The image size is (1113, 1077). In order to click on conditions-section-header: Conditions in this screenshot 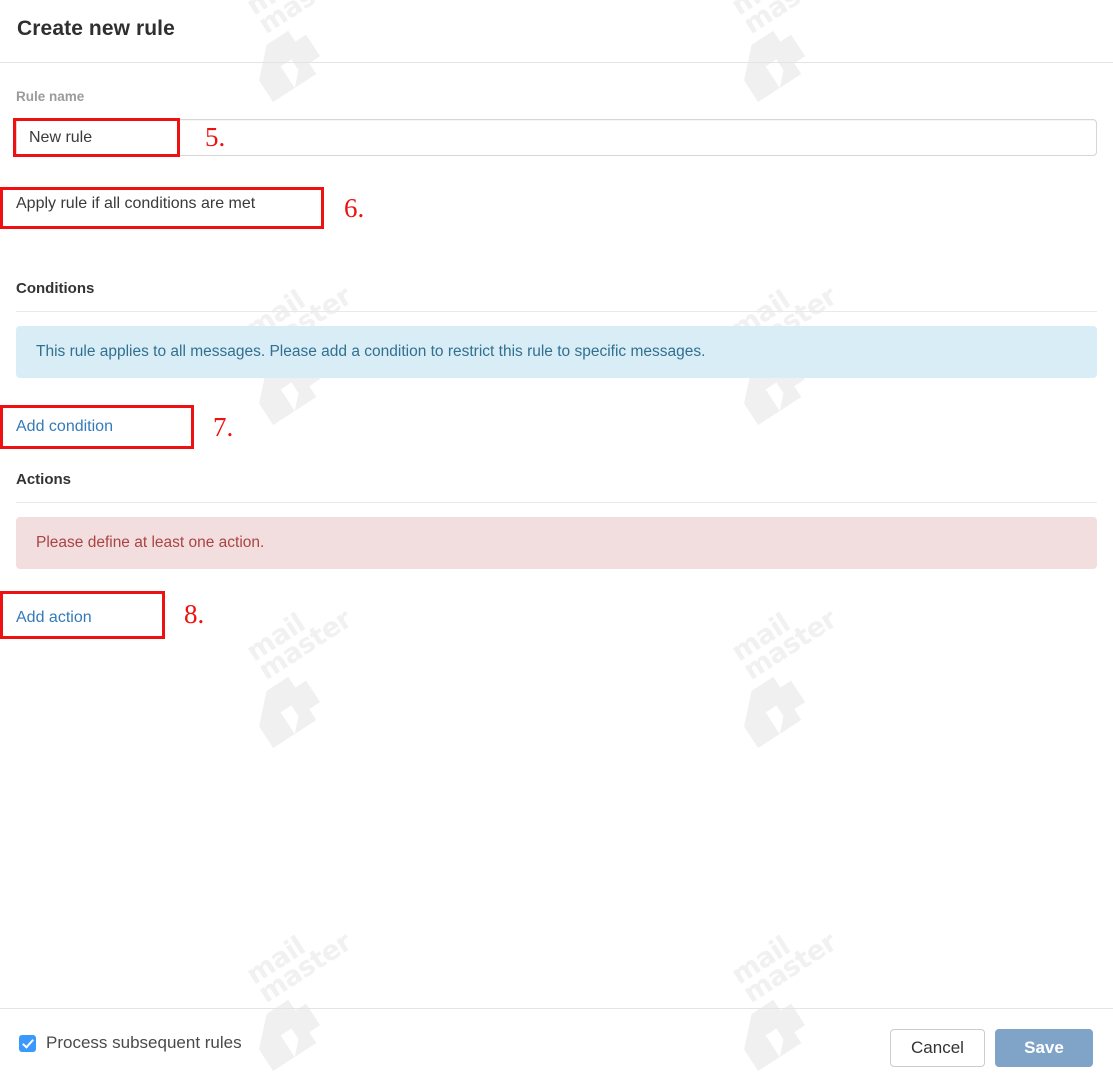, I will do `click(55, 288)`.